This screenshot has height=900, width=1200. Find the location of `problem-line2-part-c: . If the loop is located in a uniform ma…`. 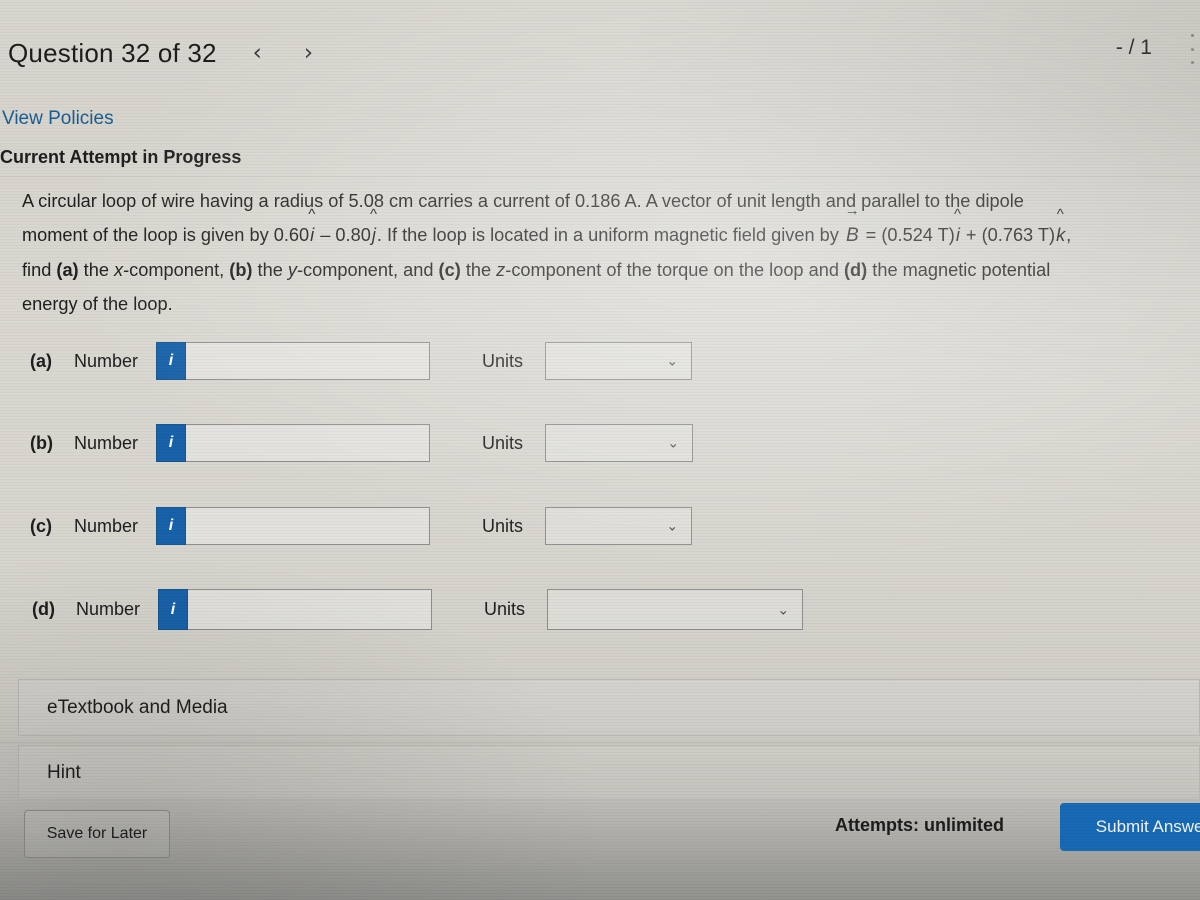

problem-line2-part-c: . If the loop is located in a uniform ma… is located at coordinates (610, 235).